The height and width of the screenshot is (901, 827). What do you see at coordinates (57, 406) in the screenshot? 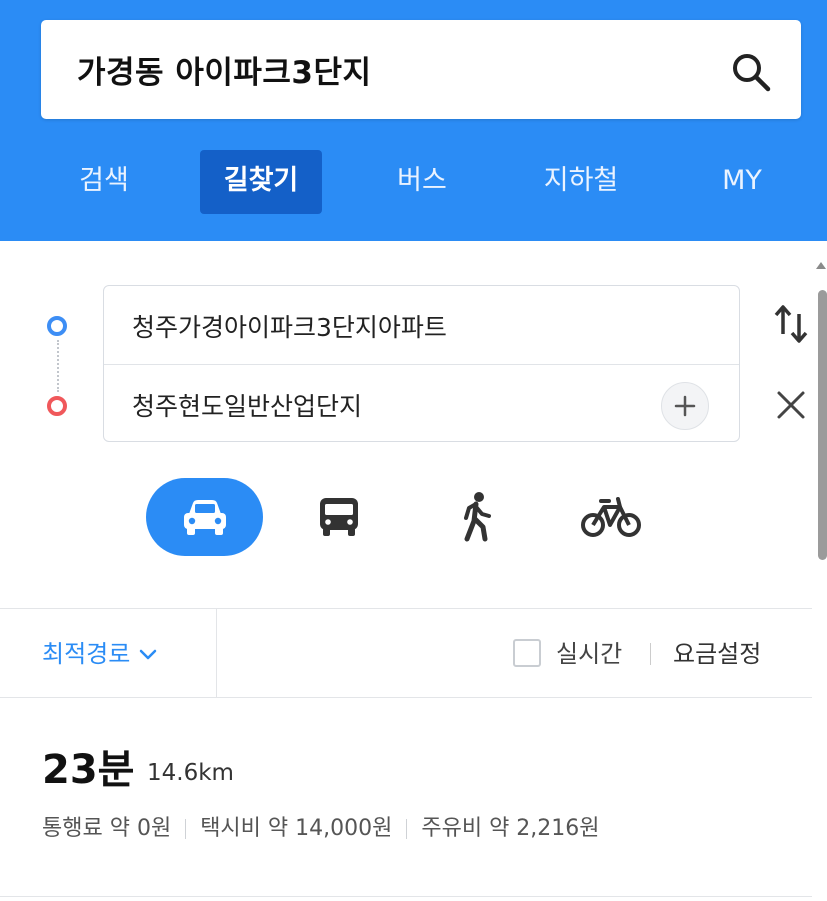
I see `end-marker-icon` at bounding box center [57, 406].